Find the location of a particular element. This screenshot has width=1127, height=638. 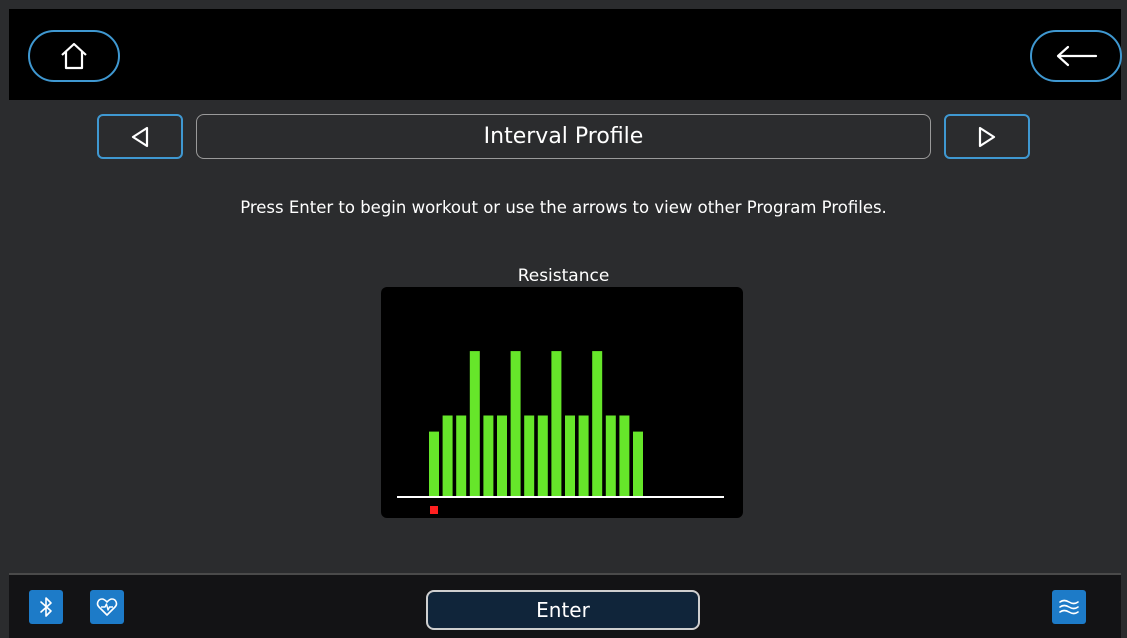

current-position-marker is located at coordinates (434, 510).